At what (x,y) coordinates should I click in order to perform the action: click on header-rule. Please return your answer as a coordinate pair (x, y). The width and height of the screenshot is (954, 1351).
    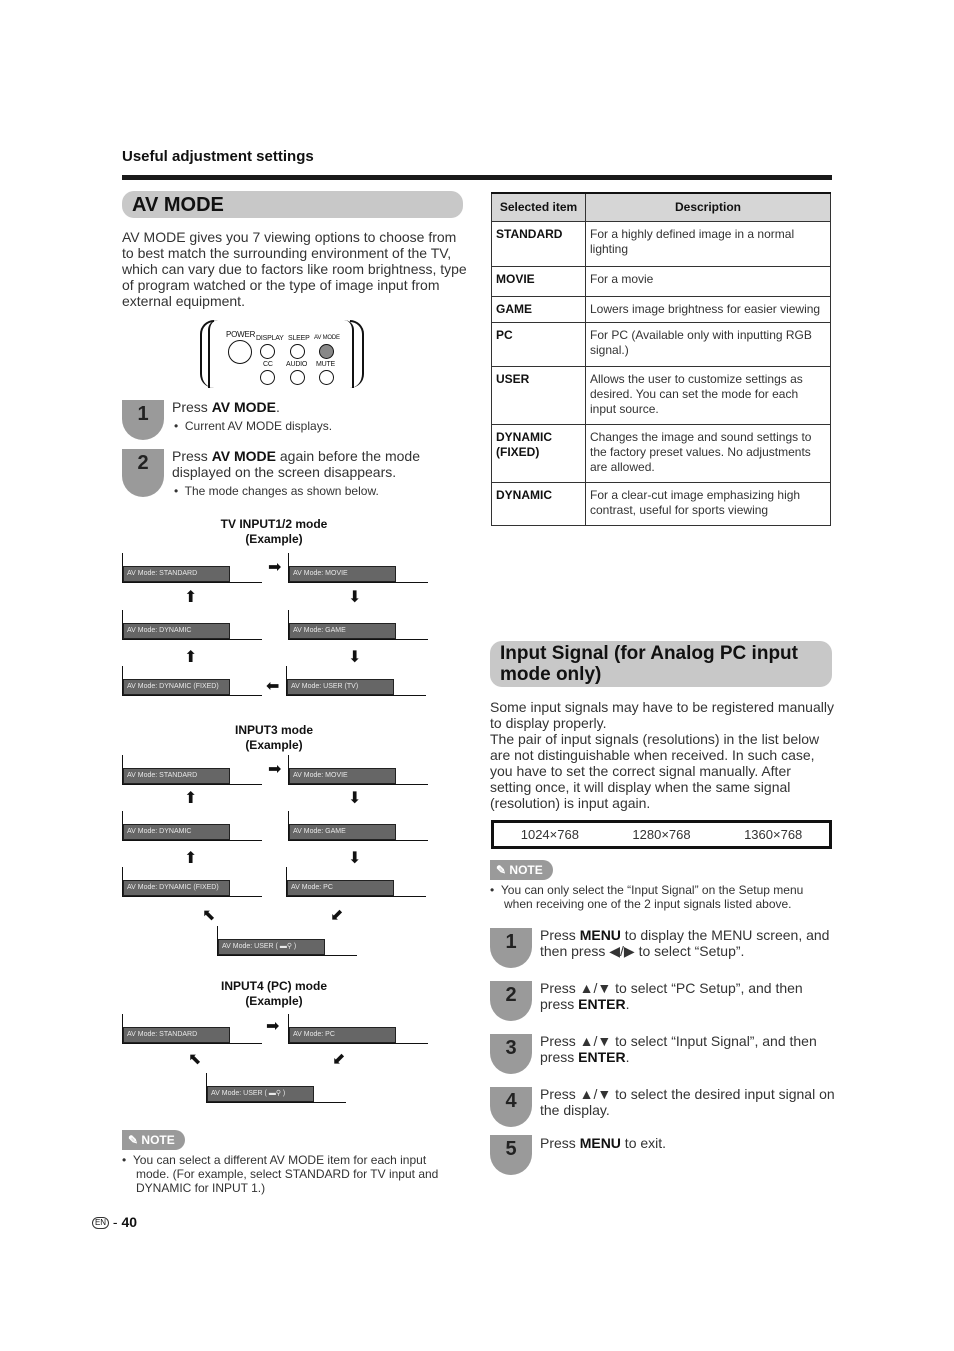
    Looking at the image, I should click on (477, 177).